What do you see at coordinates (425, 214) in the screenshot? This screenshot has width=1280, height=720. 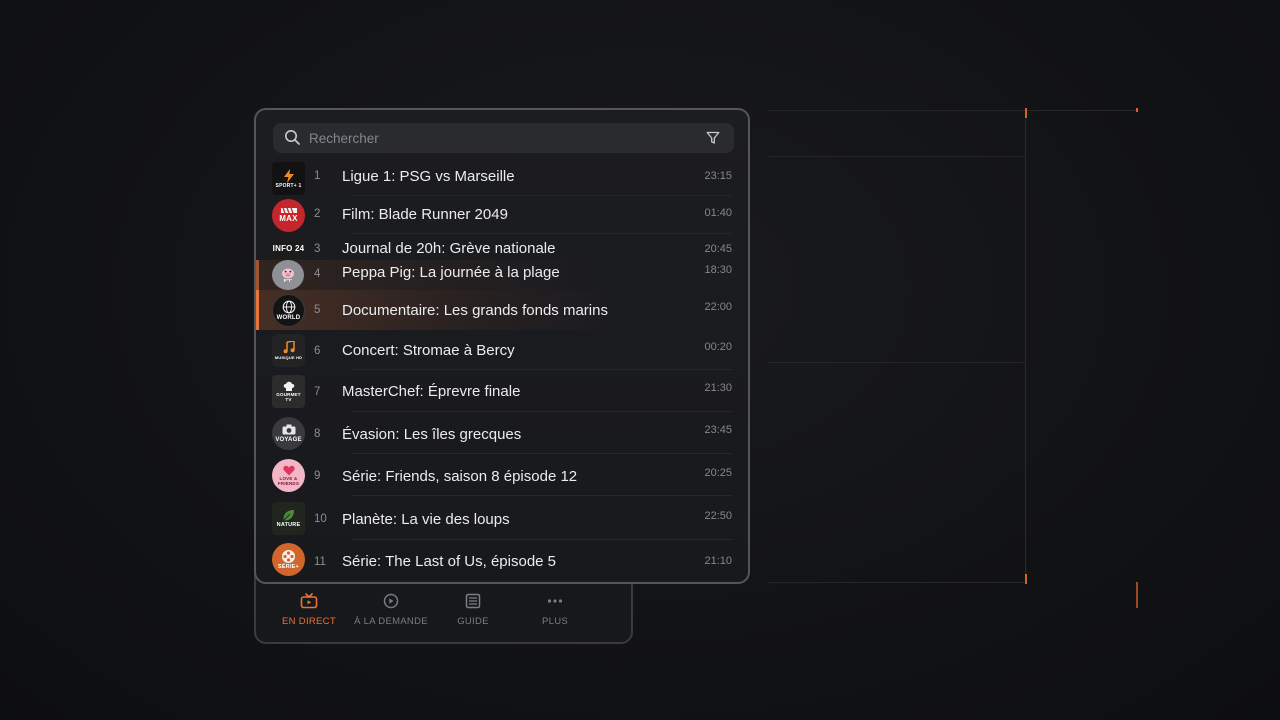 I see `program-title: Film: Blade Runner 2049` at bounding box center [425, 214].